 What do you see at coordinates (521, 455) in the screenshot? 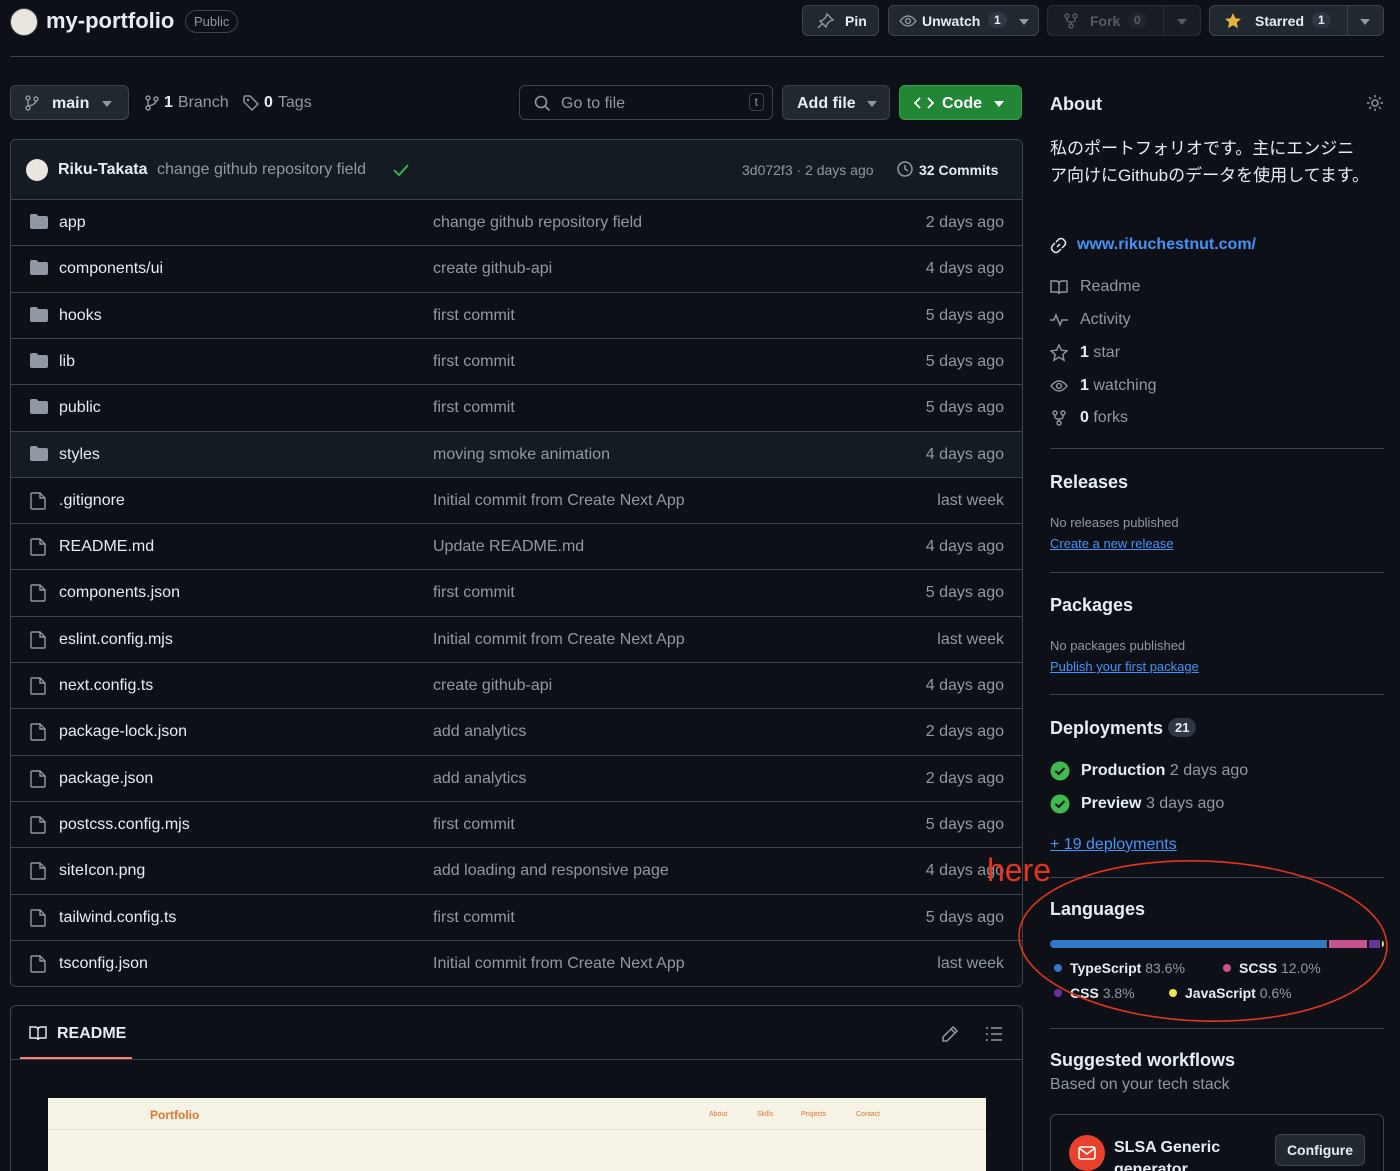
I see `file-commit-message: moving smoke animation` at bounding box center [521, 455].